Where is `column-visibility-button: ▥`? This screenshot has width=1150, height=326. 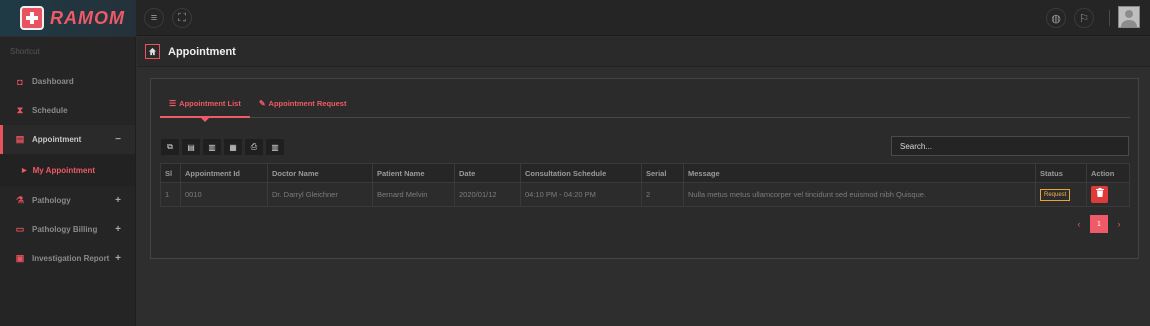 column-visibility-button: ▥ is located at coordinates (275, 147).